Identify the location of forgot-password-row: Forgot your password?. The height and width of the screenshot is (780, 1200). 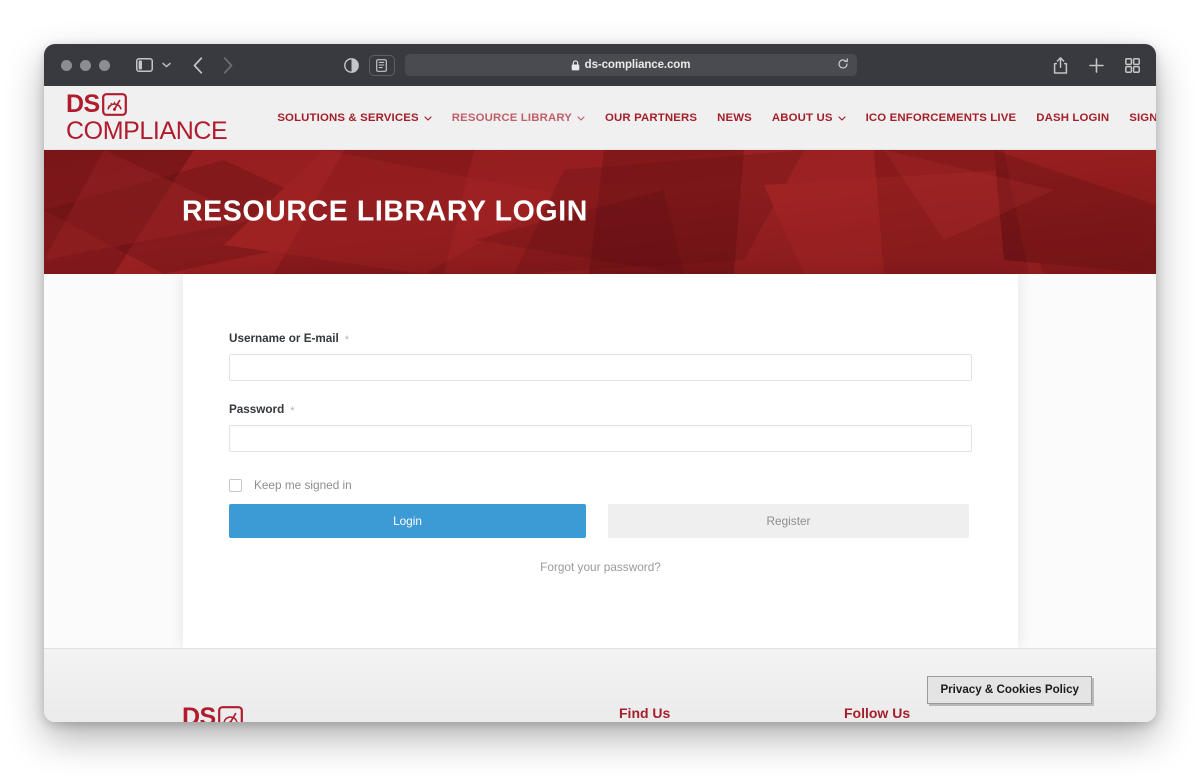
(600, 567).